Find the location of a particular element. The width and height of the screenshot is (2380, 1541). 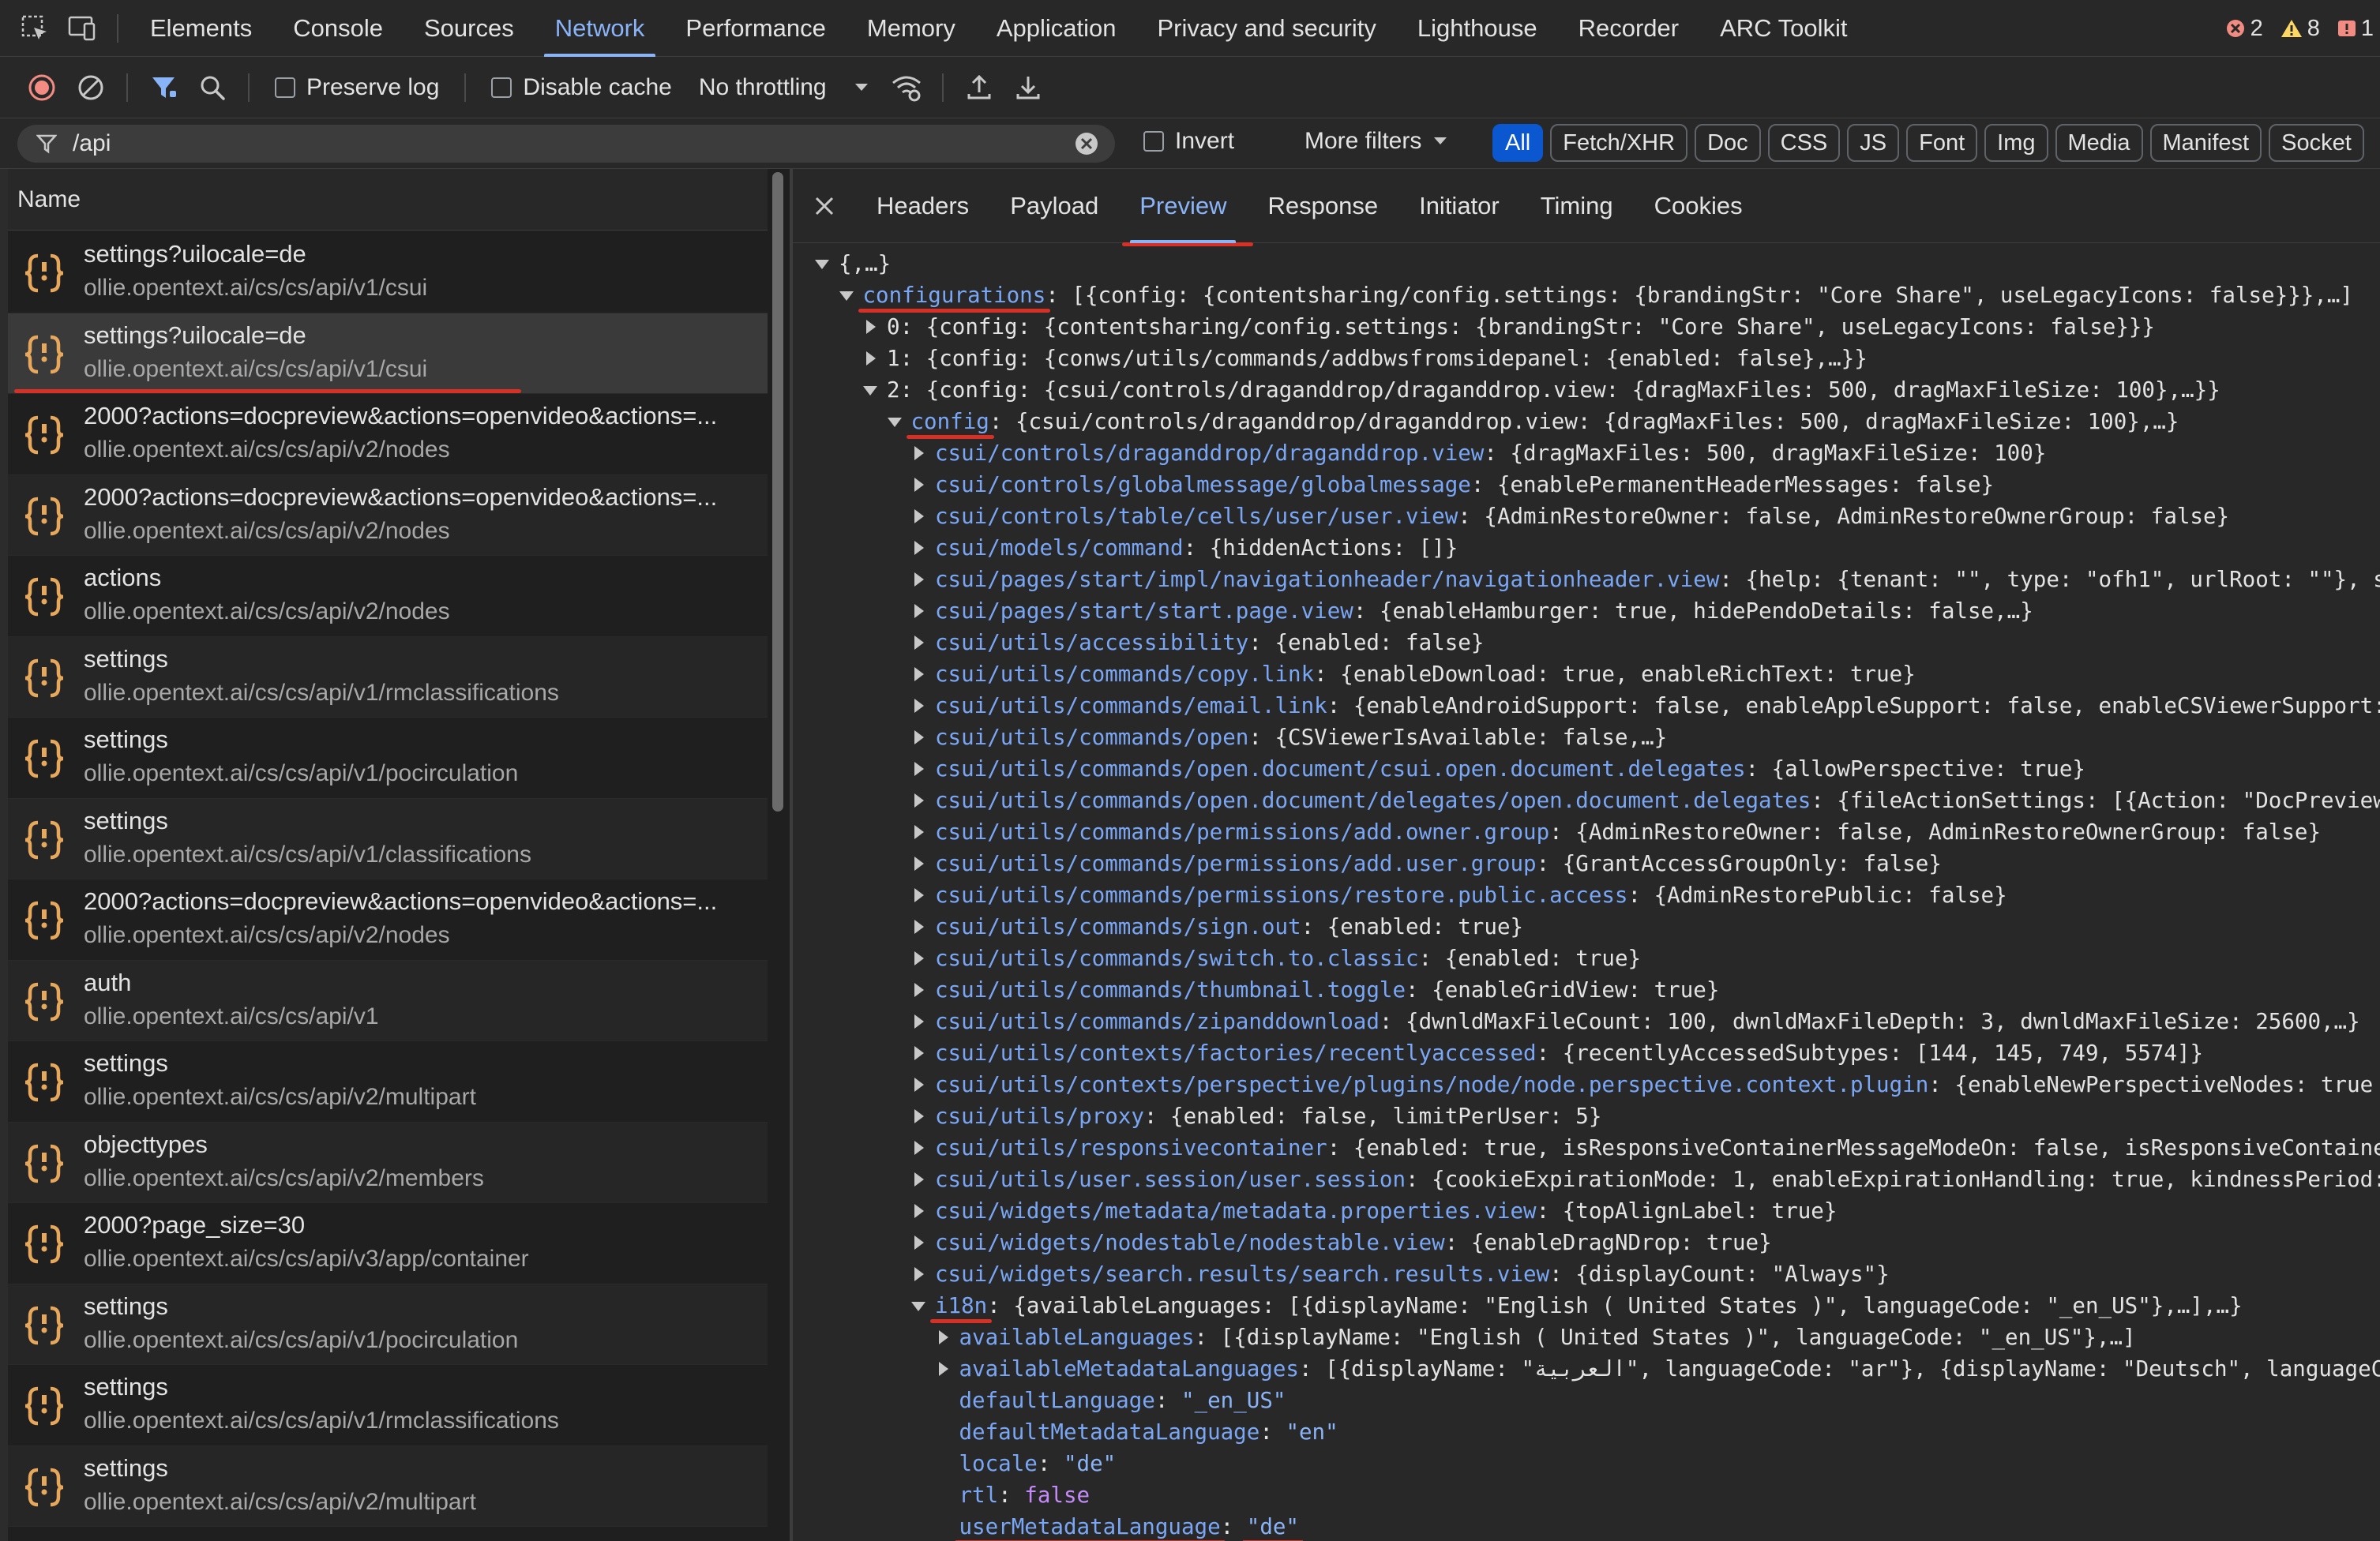

type-filter-doc: Doc is located at coordinates (1728, 143).